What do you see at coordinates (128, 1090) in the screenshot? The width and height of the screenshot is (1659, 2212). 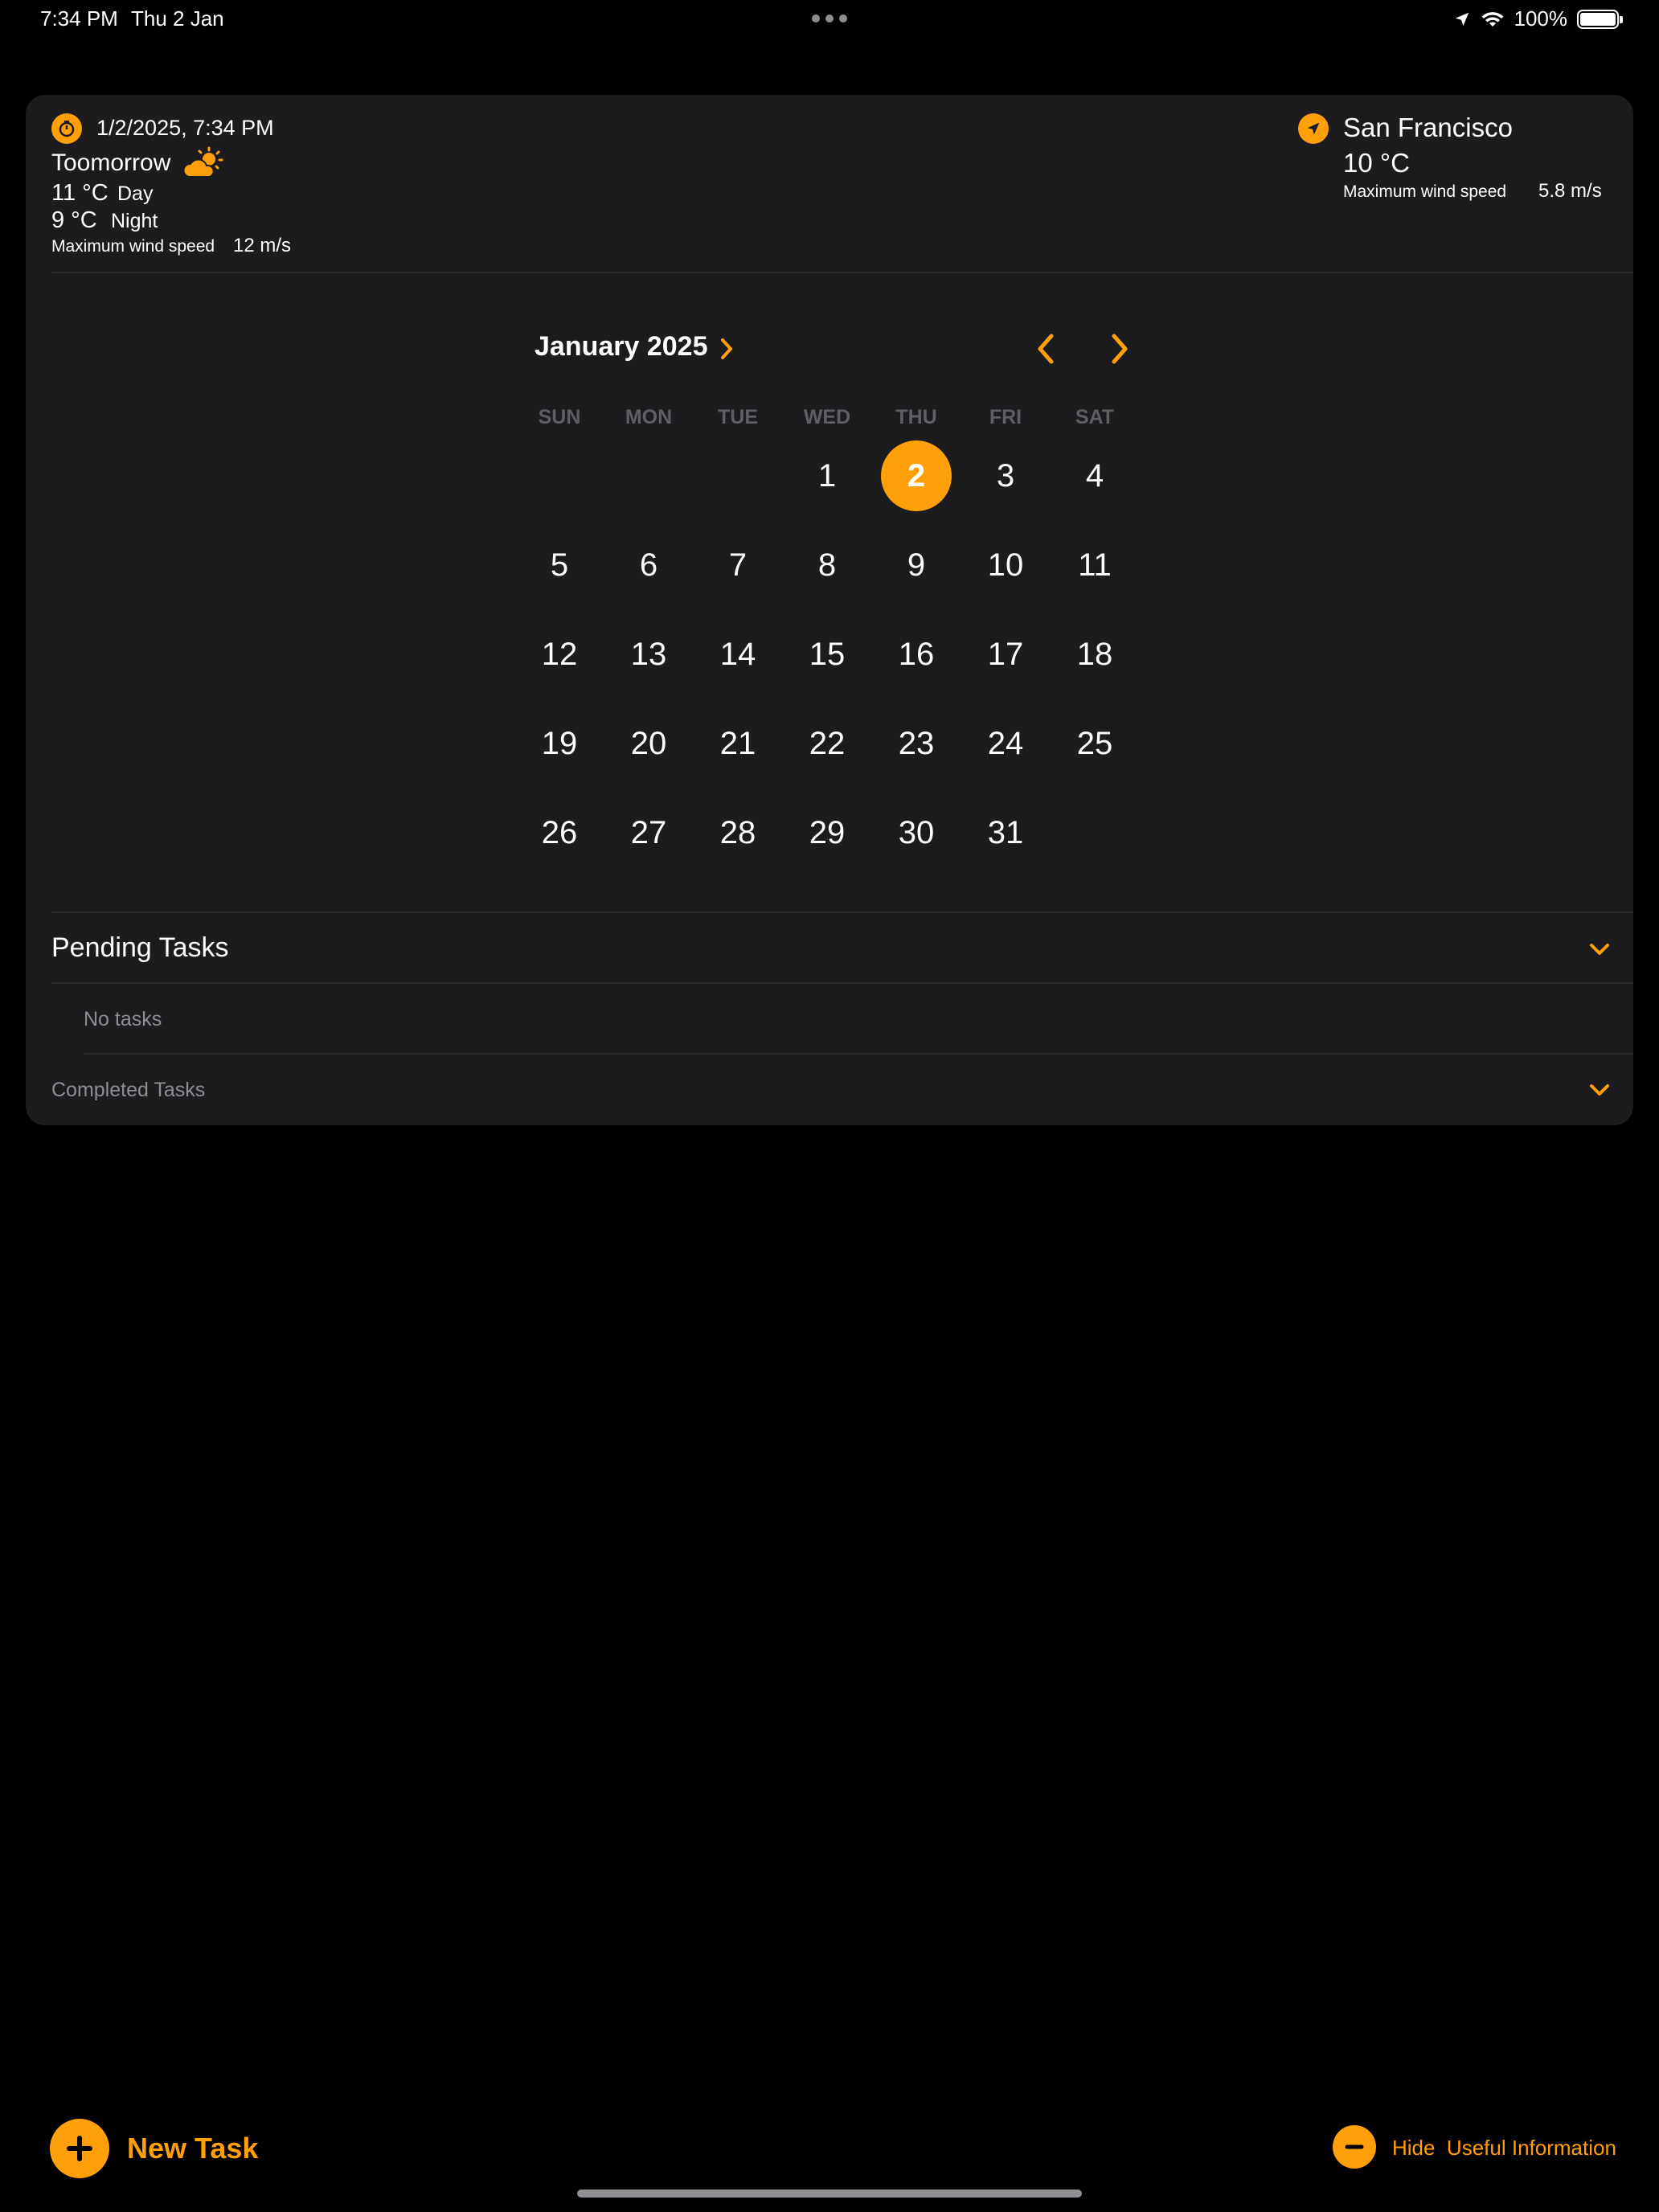 I see `completed-tasks-title: Completed Tasks` at bounding box center [128, 1090].